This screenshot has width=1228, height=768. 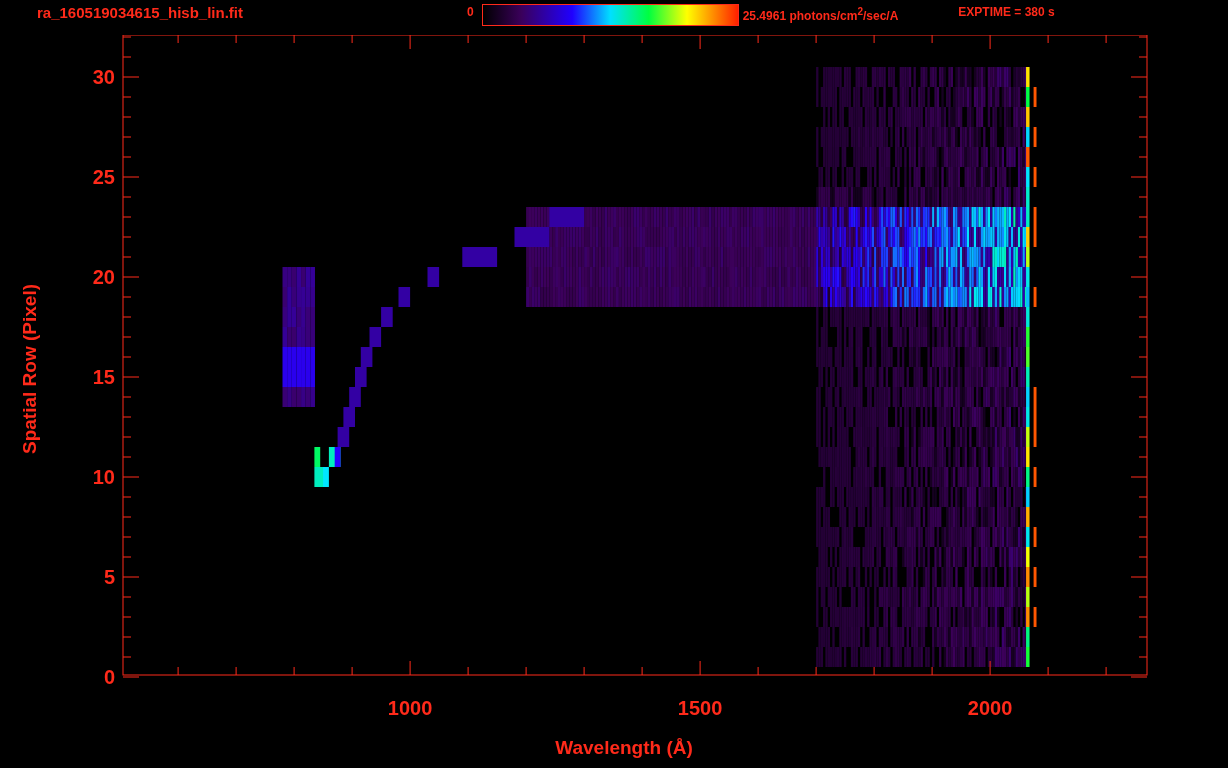 I want to click on exposure-time: EXPTIME = 380 s, so click(x=1006, y=12).